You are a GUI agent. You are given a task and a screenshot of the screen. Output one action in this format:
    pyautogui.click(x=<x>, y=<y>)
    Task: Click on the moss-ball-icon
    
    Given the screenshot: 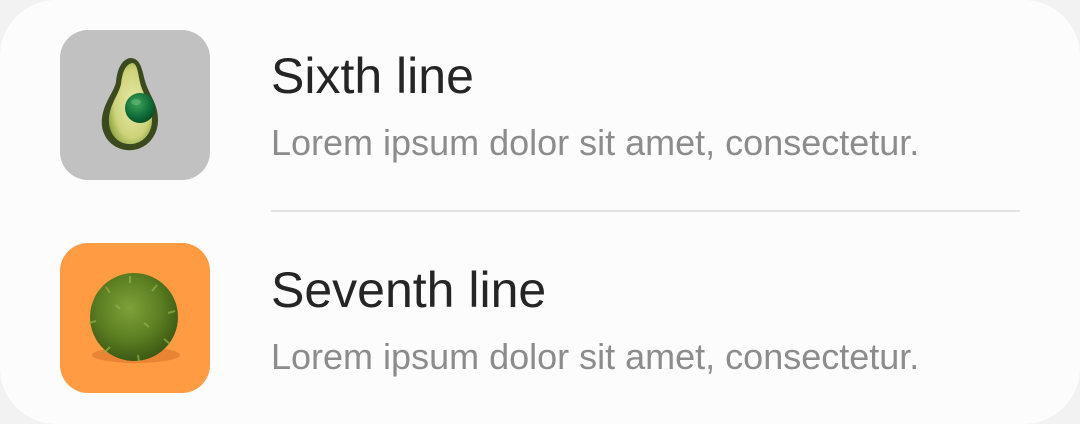 What is the action you would take?
    pyautogui.click(x=134, y=318)
    